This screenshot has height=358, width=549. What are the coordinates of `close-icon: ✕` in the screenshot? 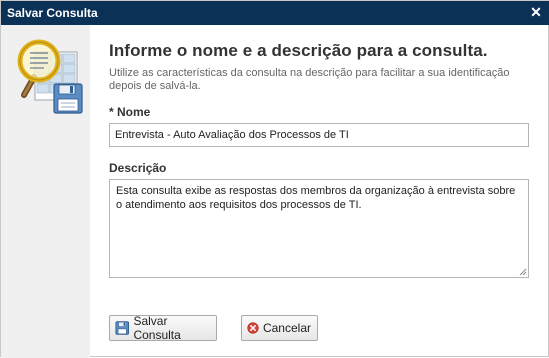 It's located at (536, 12).